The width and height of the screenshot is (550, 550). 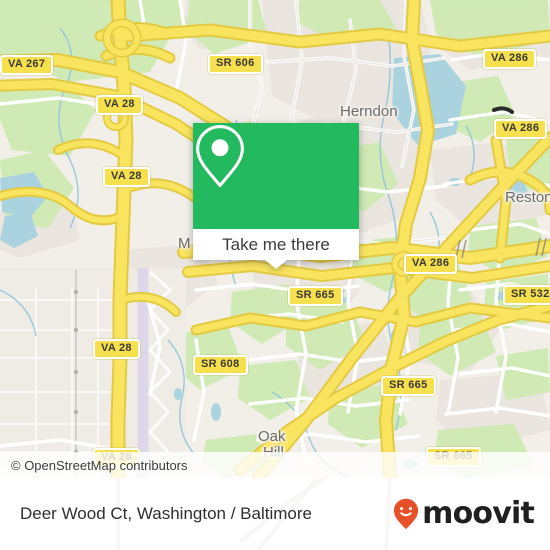 What do you see at coordinates (276, 264) in the screenshot?
I see `popup-pointer` at bounding box center [276, 264].